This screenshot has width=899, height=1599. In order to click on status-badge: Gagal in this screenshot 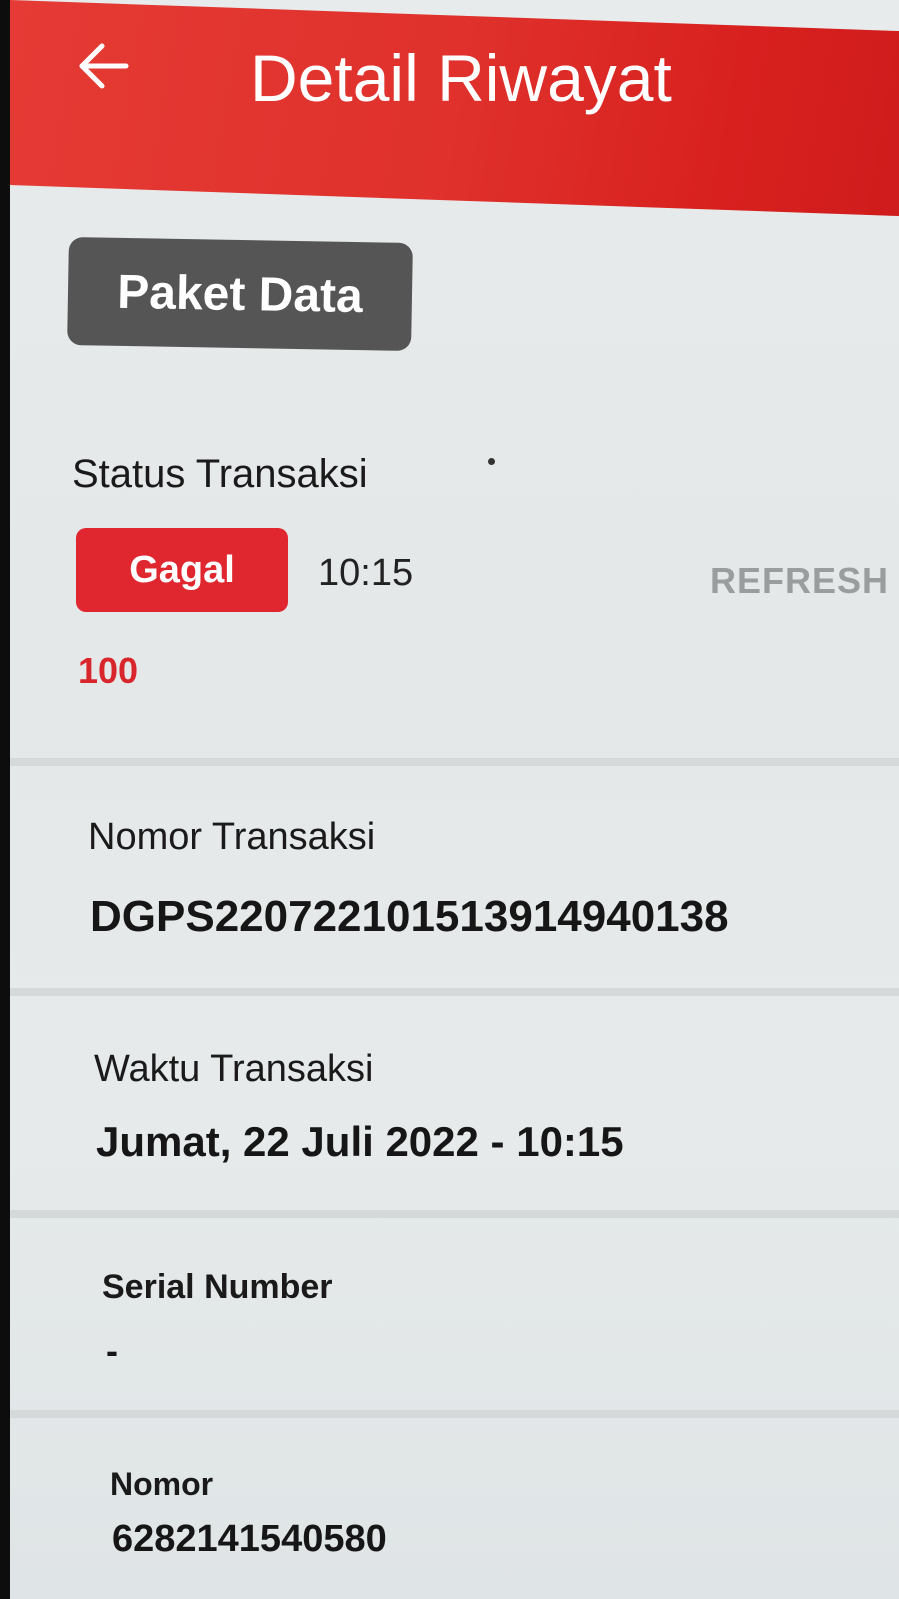, I will do `click(182, 570)`.